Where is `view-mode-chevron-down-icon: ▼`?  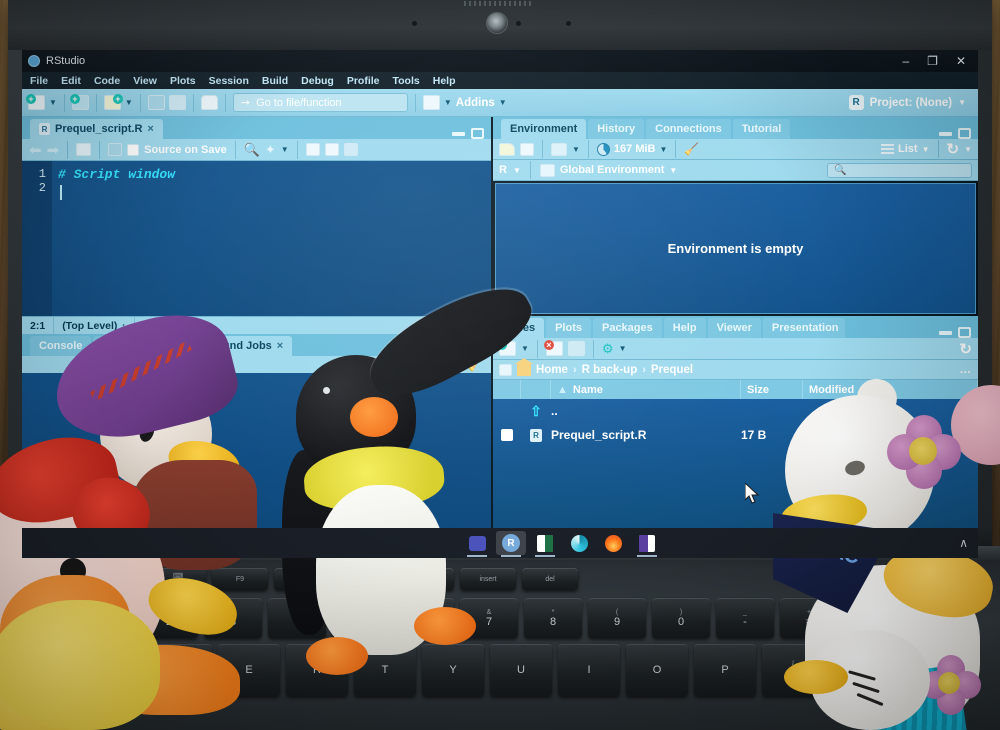 view-mode-chevron-down-icon: ▼ is located at coordinates (926, 149).